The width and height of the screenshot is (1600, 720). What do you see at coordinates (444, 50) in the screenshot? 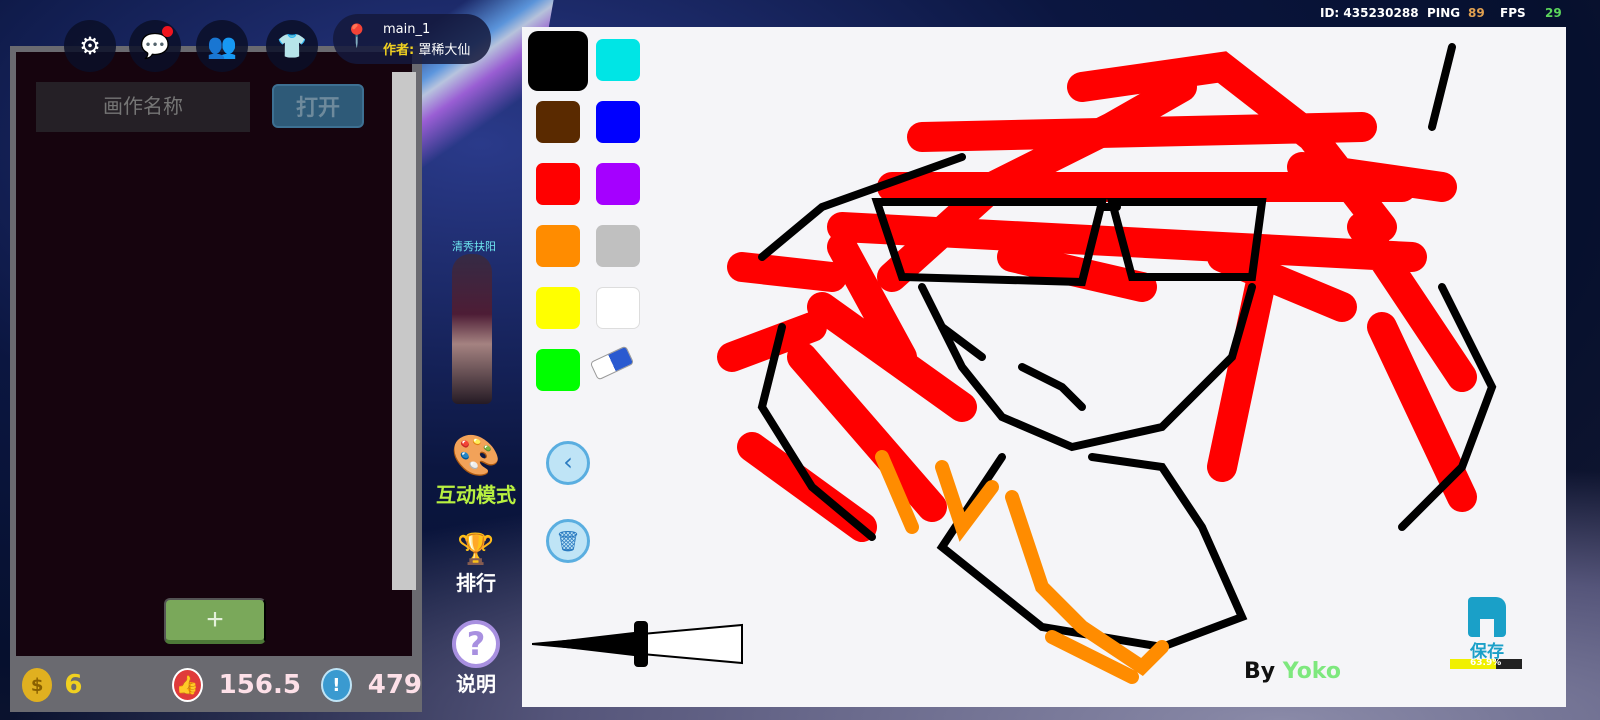
I see `author-name: 罩稀大仙` at bounding box center [444, 50].